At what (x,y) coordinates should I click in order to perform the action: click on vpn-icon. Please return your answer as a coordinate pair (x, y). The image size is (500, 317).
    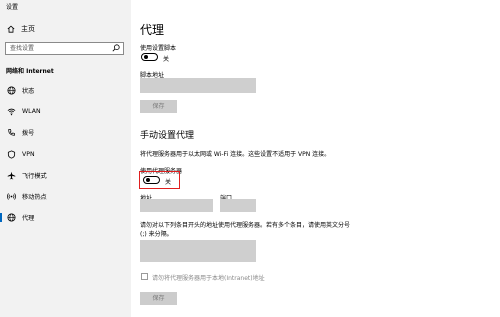
    Looking at the image, I should click on (11, 154).